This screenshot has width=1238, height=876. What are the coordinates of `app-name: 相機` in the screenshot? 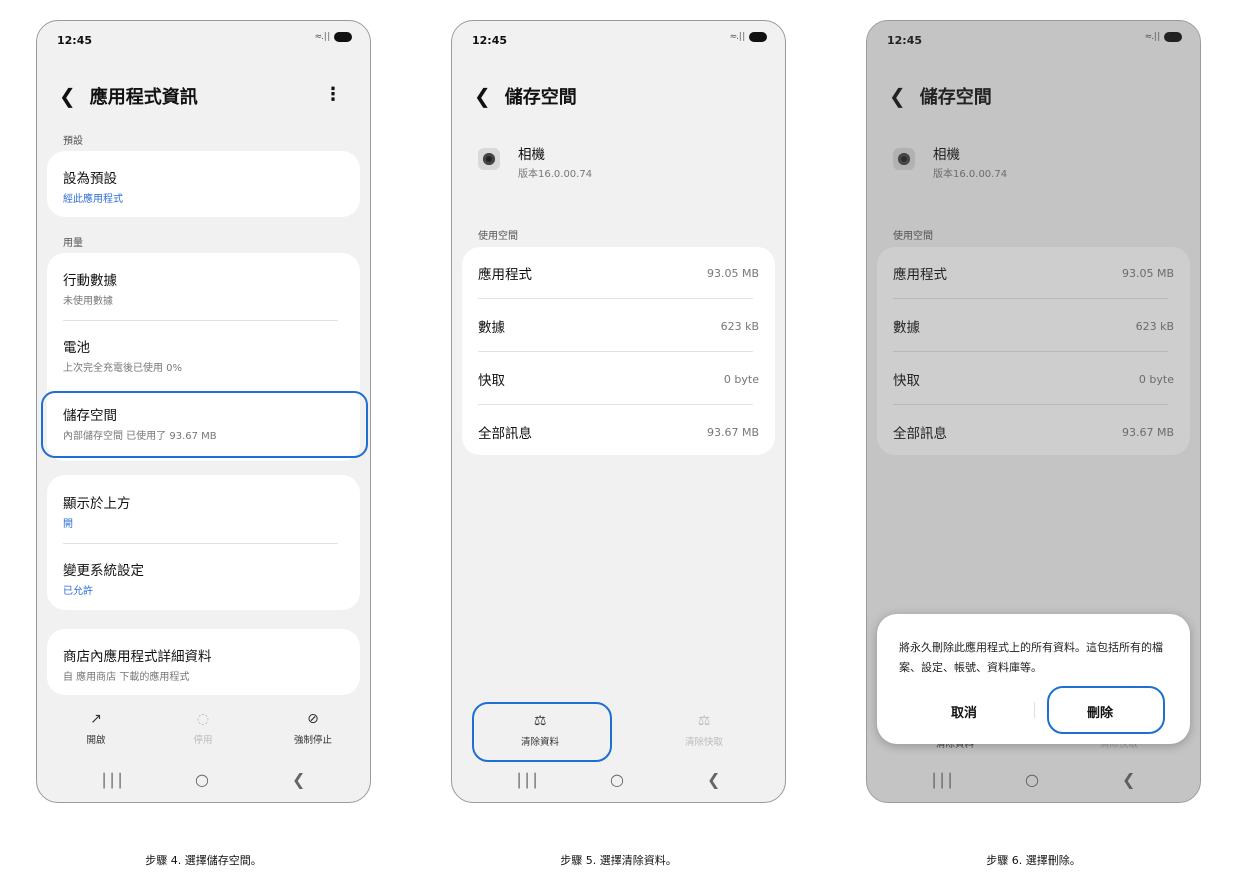 It's located at (531, 155).